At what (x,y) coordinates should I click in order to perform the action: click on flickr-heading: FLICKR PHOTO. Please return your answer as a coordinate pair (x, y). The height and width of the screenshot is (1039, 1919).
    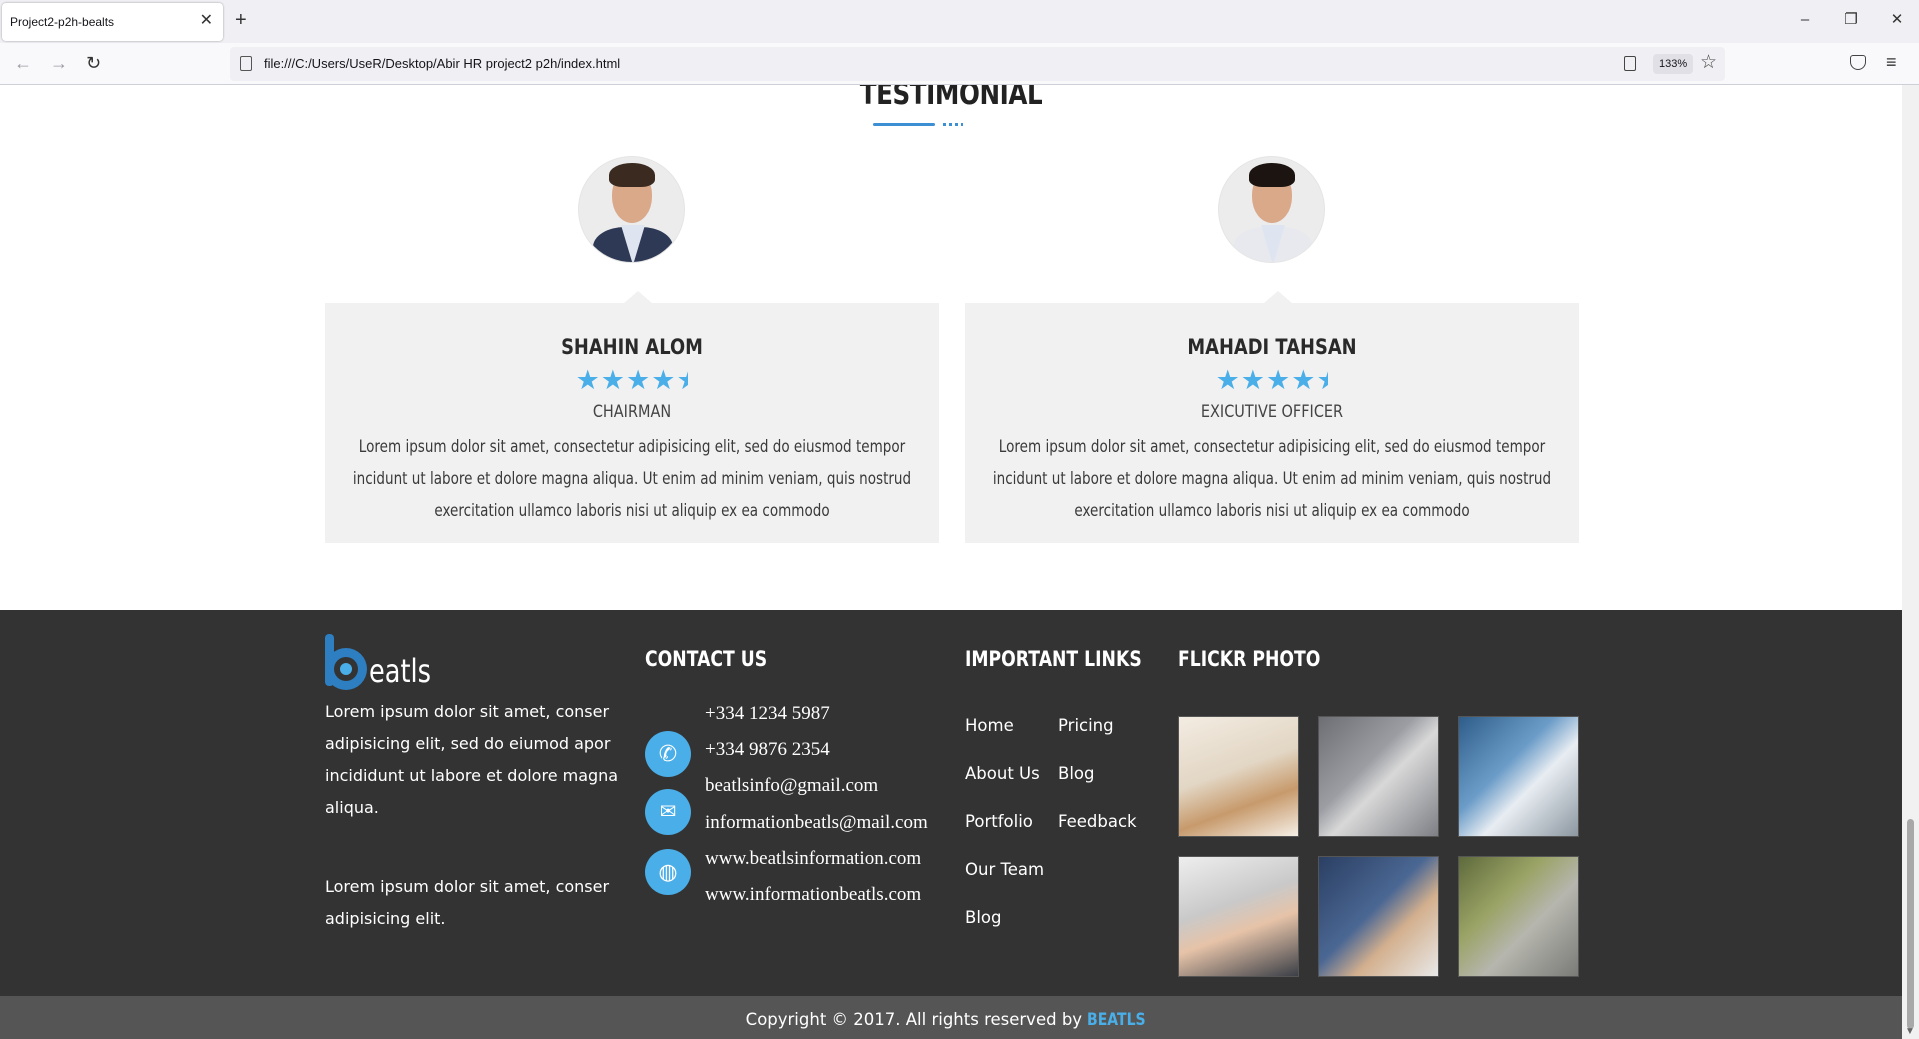
    Looking at the image, I should click on (1249, 659).